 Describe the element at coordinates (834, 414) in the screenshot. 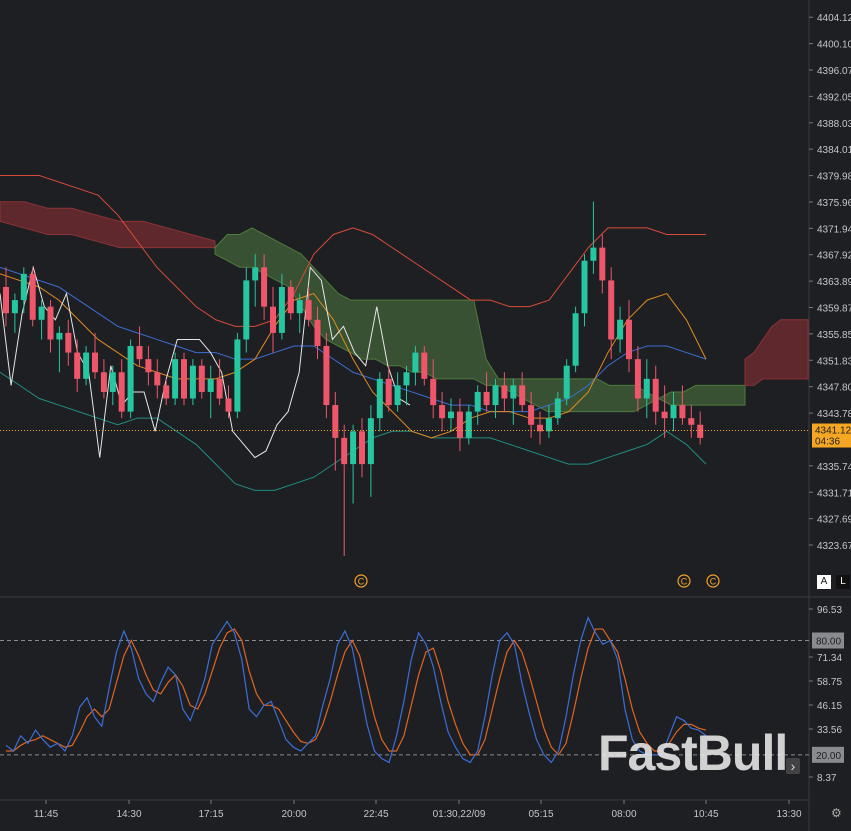

I see `y-tick-label: 4343.78` at that location.